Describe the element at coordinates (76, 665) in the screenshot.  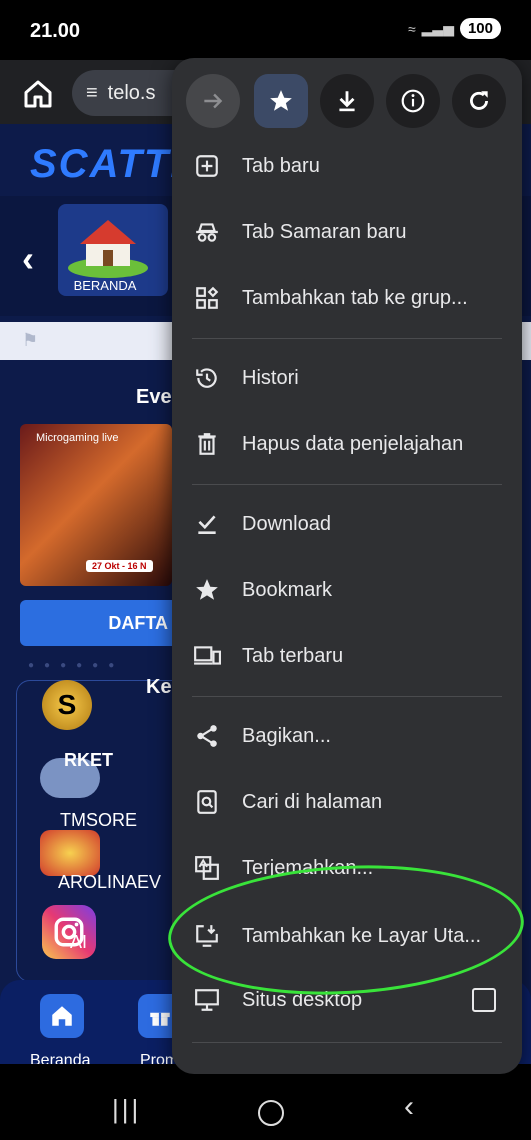
I see `carousel-dots: ●●●●●●` at that location.